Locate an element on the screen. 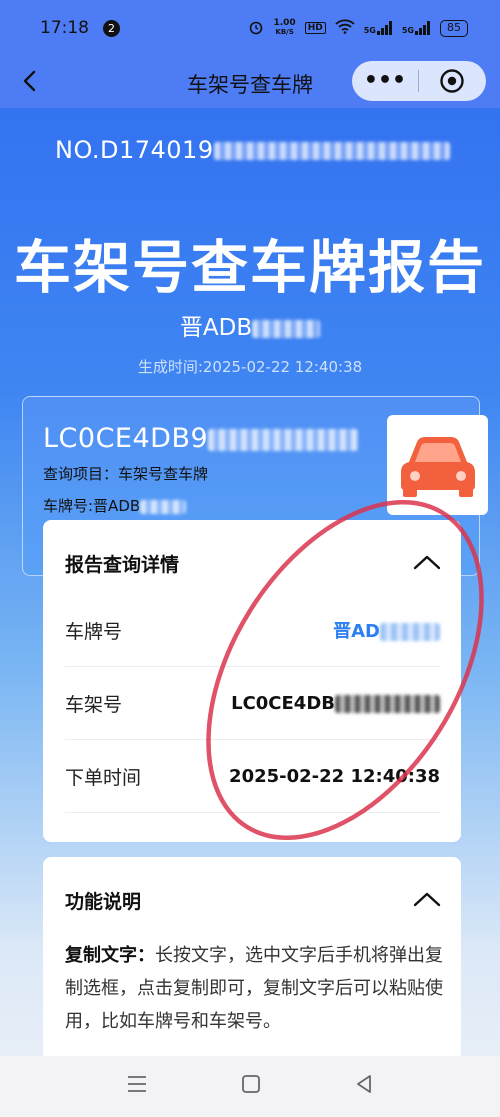 The width and height of the screenshot is (500, 1117). target-icon is located at coordinates (452, 81).